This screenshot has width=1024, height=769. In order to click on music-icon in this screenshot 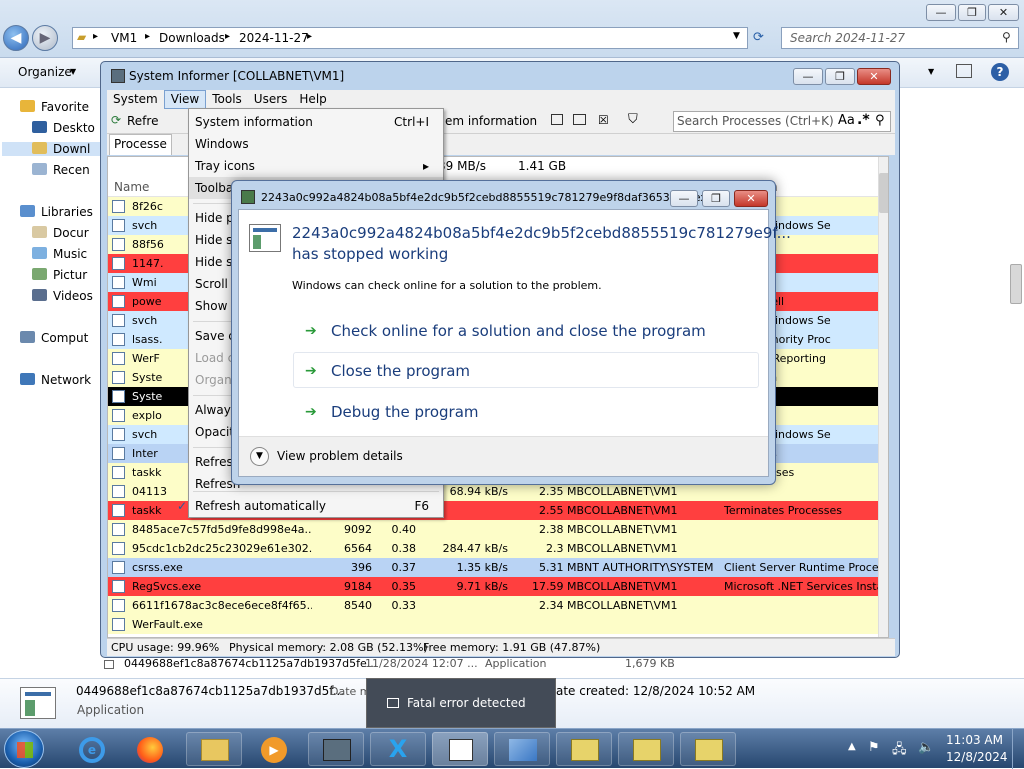, I will do `click(39, 253)`.